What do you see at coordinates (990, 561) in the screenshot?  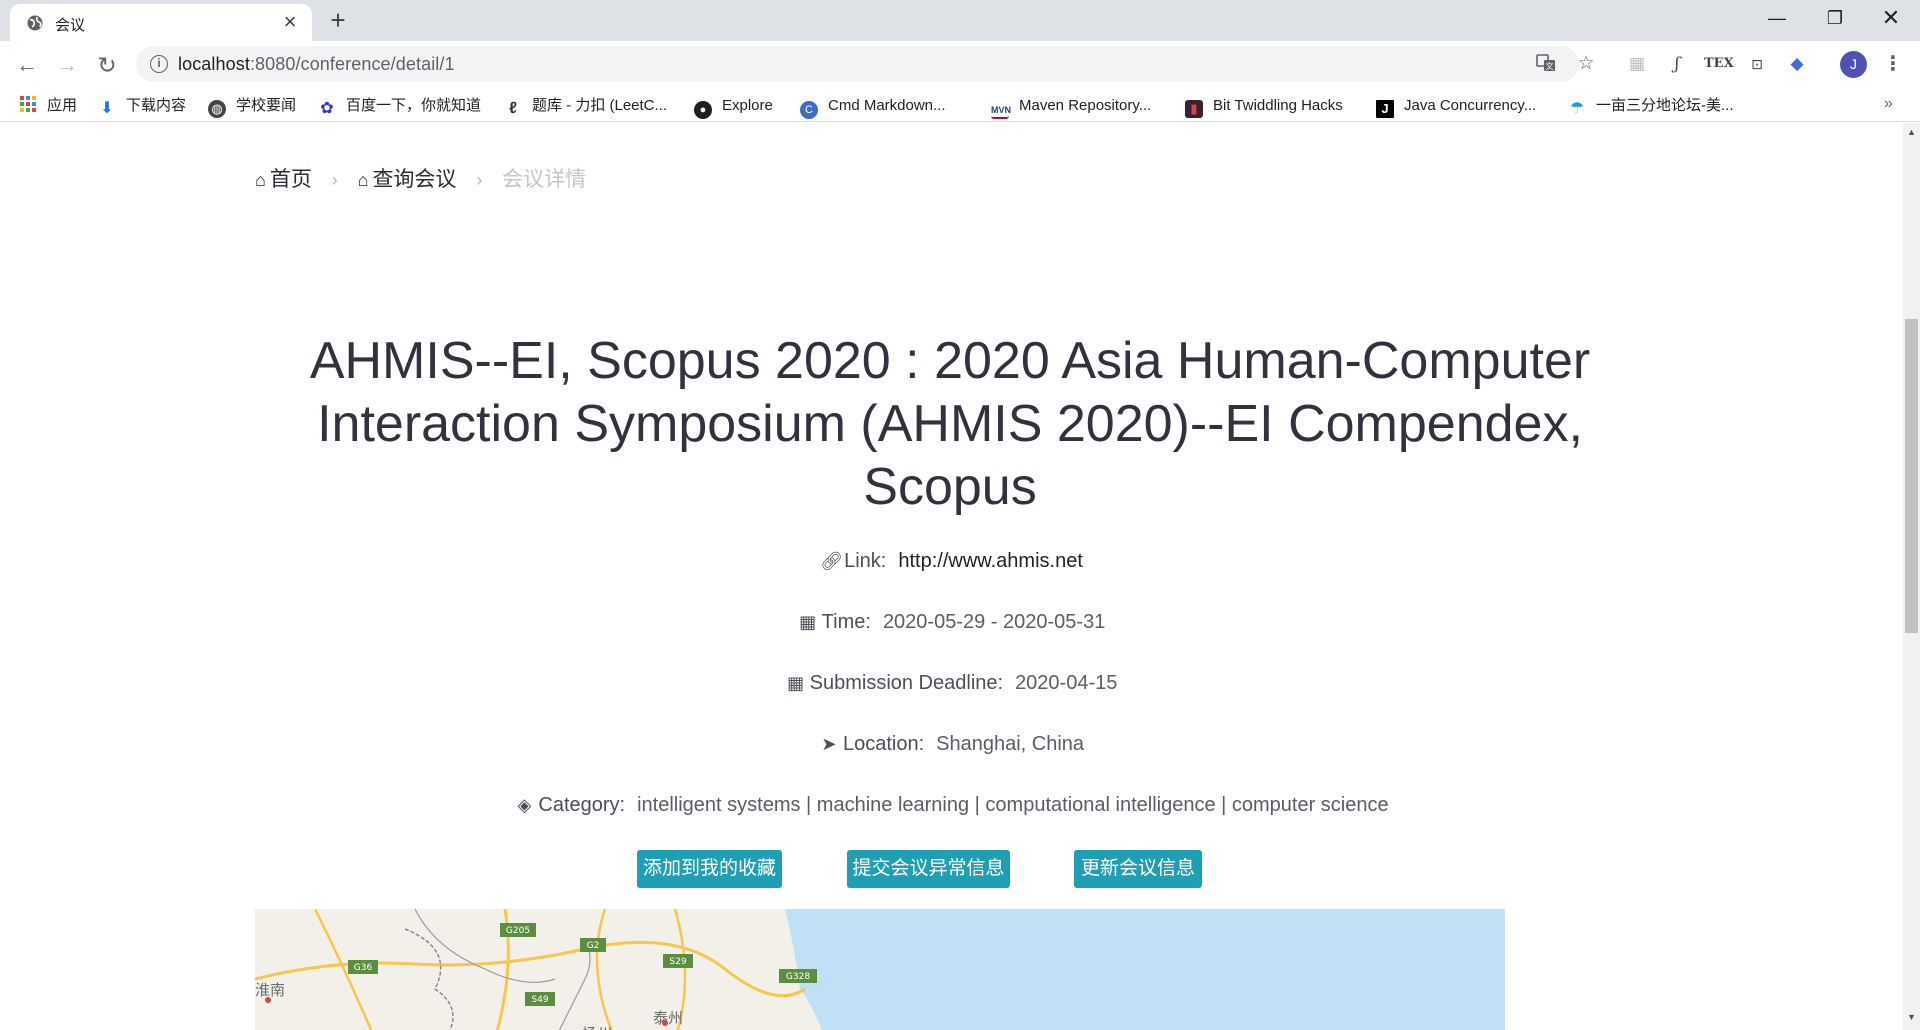 I see `conference-link: http://www.ahmis.net` at bounding box center [990, 561].